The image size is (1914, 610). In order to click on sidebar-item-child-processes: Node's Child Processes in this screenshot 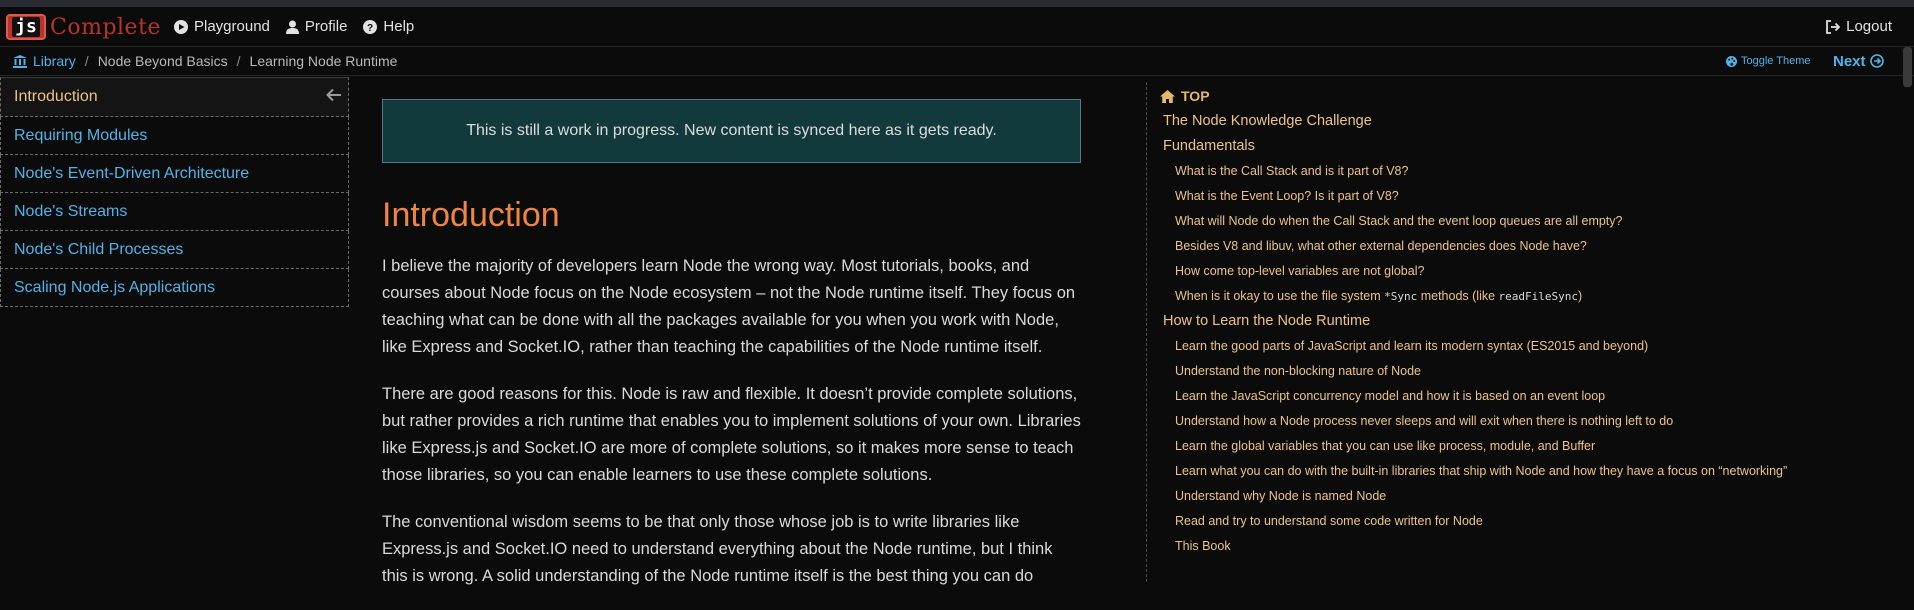, I will do `click(174, 250)`.